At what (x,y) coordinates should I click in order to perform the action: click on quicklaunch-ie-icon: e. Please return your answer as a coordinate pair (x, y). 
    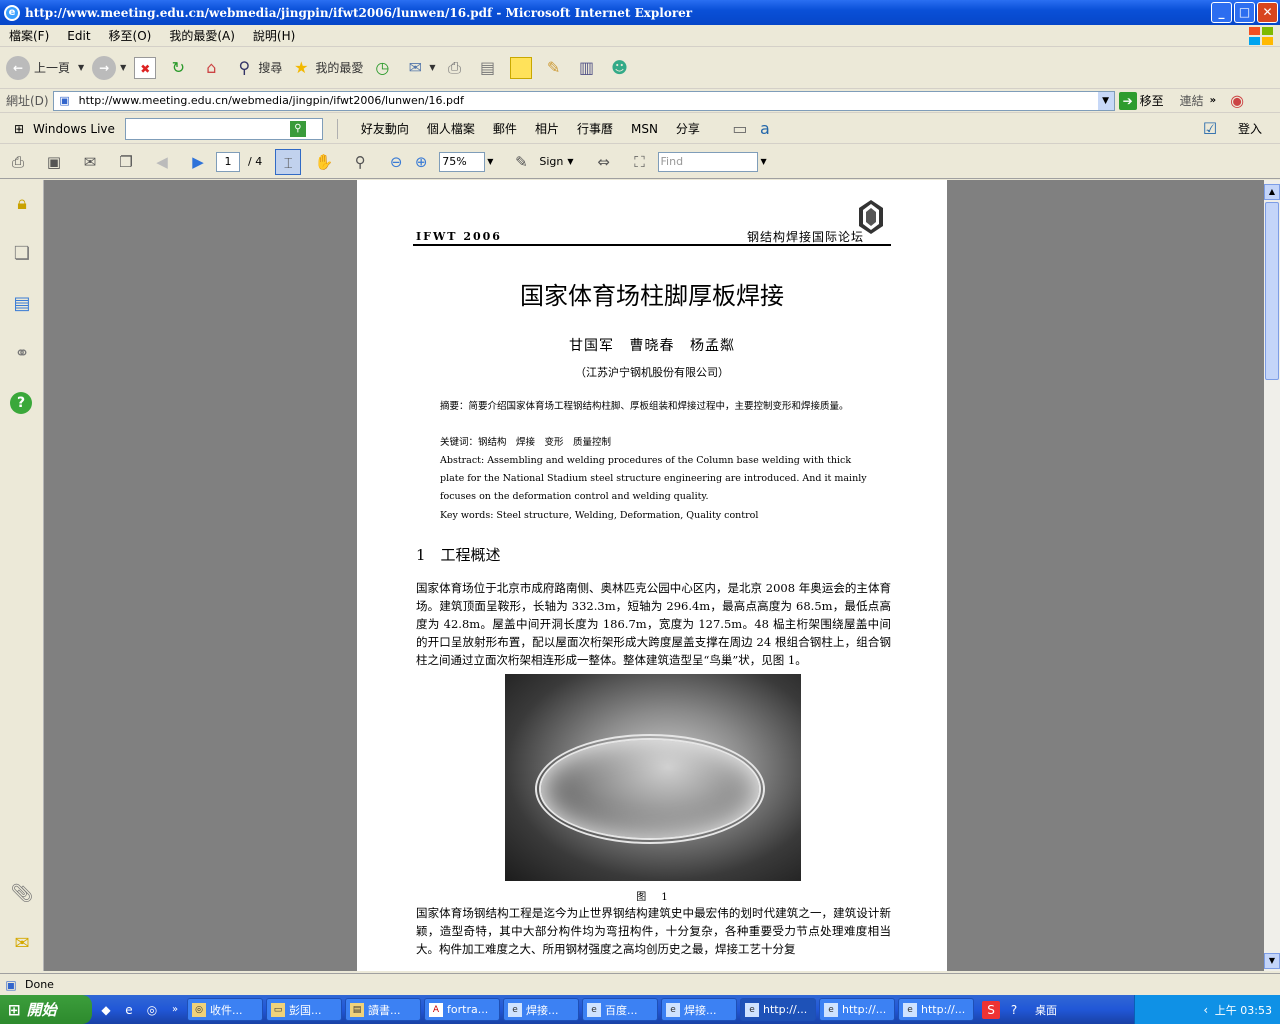
    Looking at the image, I should click on (129, 1010).